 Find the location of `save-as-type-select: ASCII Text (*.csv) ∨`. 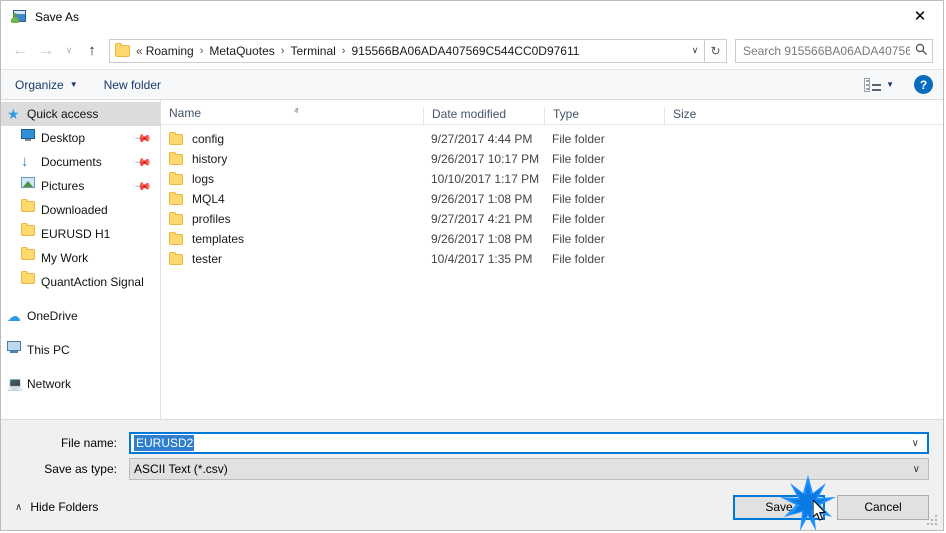

save-as-type-select: ASCII Text (*.csv) ∨ is located at coordinates (529, 469).